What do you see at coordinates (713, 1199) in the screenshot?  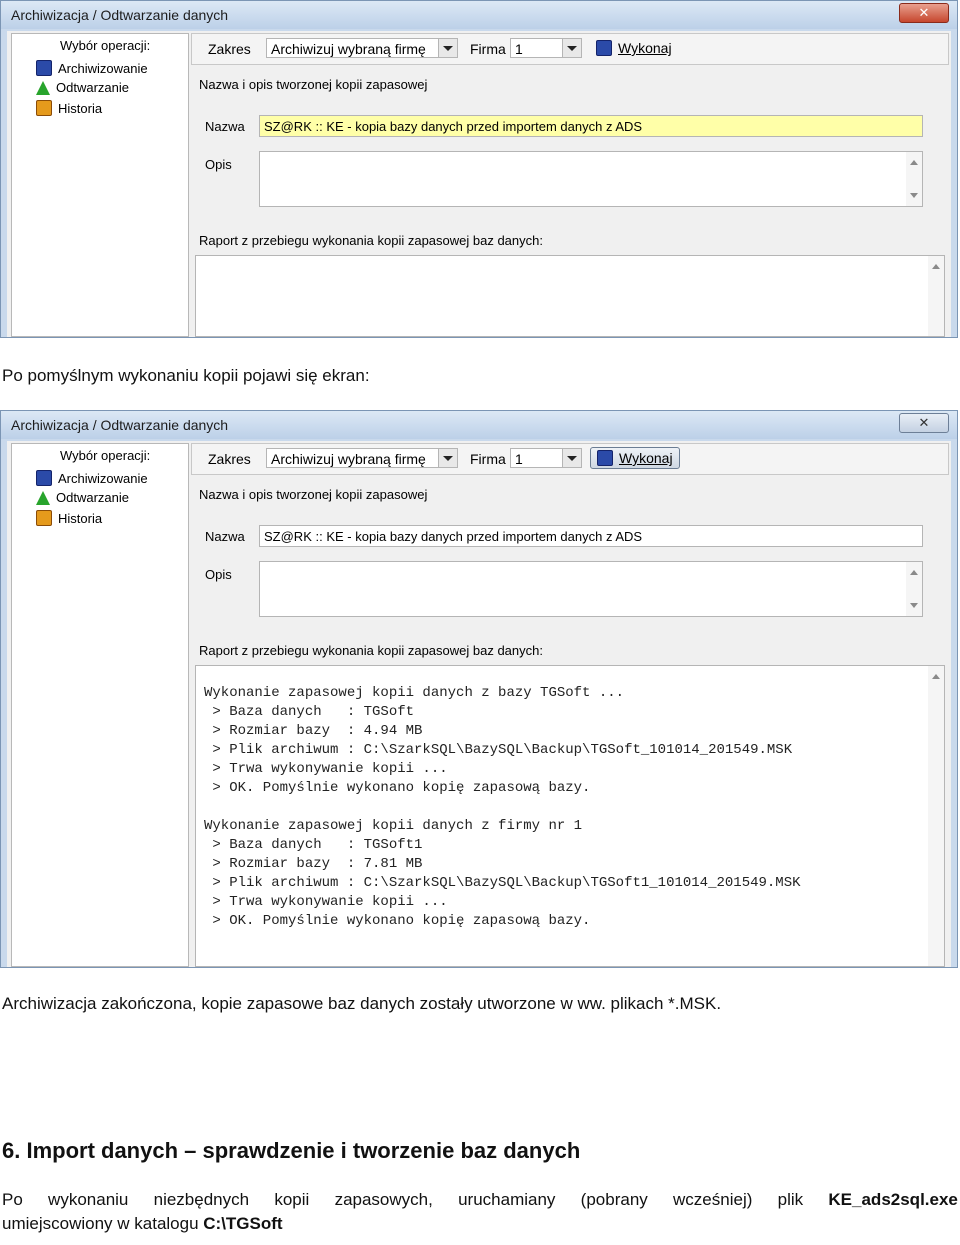 I see `paragraph-word: wcześniej)` at bounding box center [713, 1199].